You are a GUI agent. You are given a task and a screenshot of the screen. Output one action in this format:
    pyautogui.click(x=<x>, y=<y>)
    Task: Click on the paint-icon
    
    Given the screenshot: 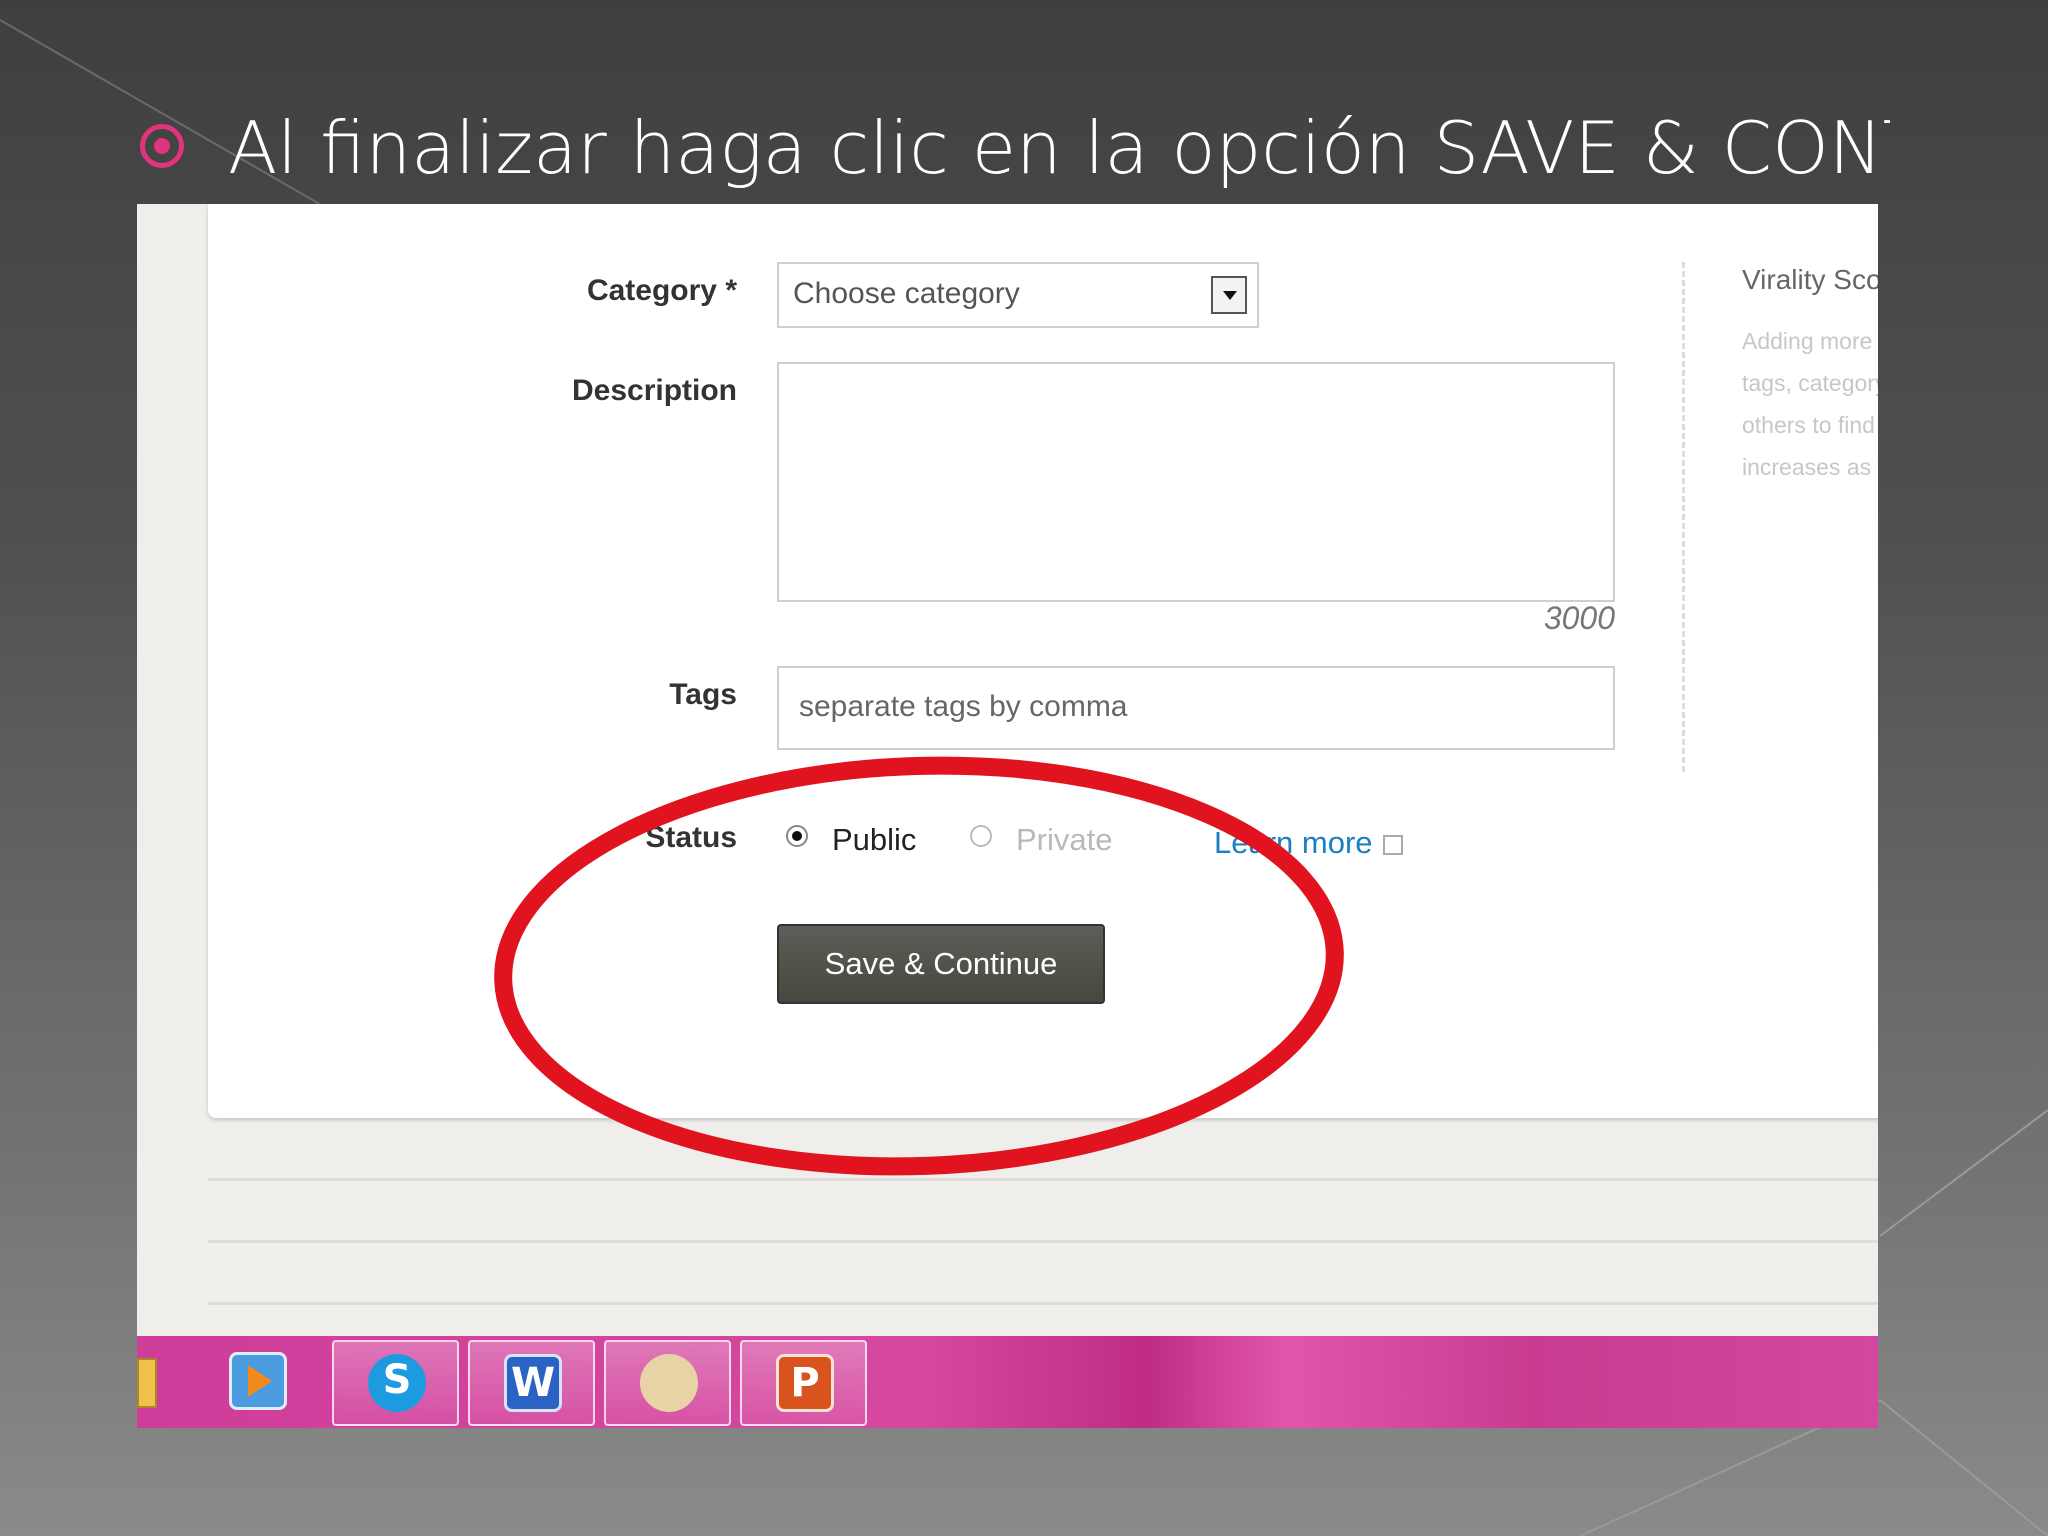 What is the action you would take?
    pyautogui.click(x=669, y=1383)
    